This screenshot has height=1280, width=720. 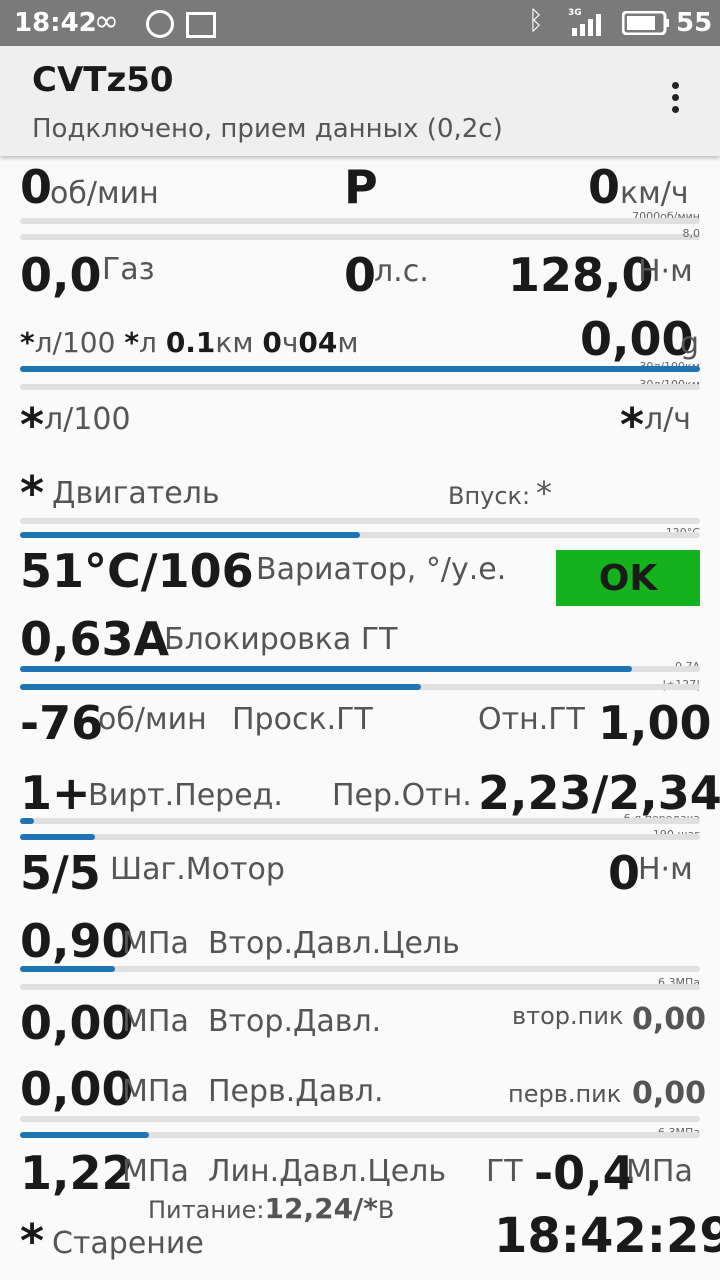 What do you see at coordinates (57, 837) in the screenshot?
I see `step-bar-fill` at bounding box center [57, 837].